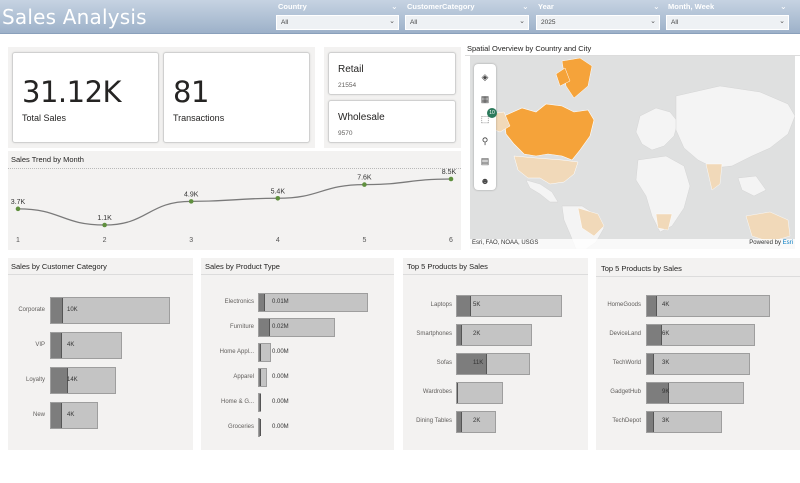 This screenshot has width=800, height=483. I want to click on year-slicer: Year ⌄ 2025 ⌄, so click(598, 17).